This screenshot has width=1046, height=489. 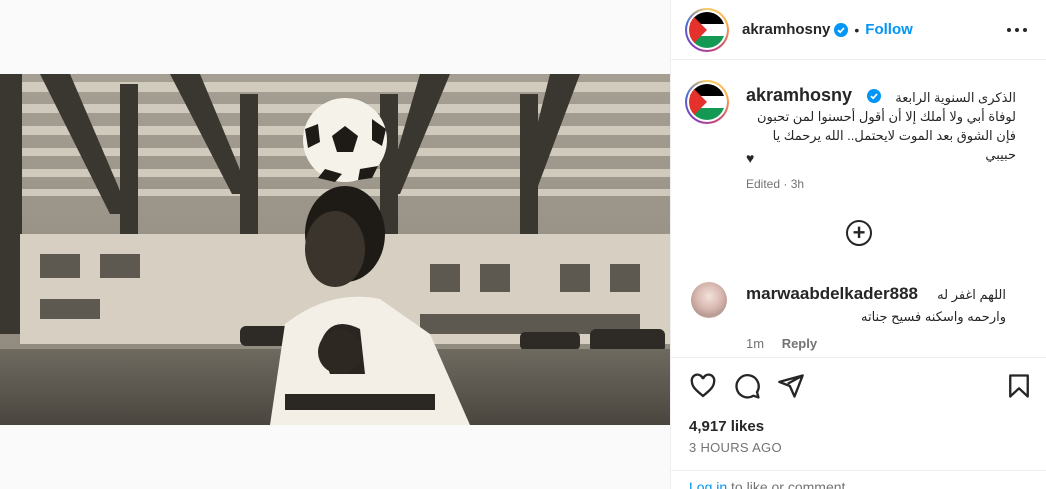 I want to click on login-prompt: Log in to like or comment., so click(x=769, y=484).